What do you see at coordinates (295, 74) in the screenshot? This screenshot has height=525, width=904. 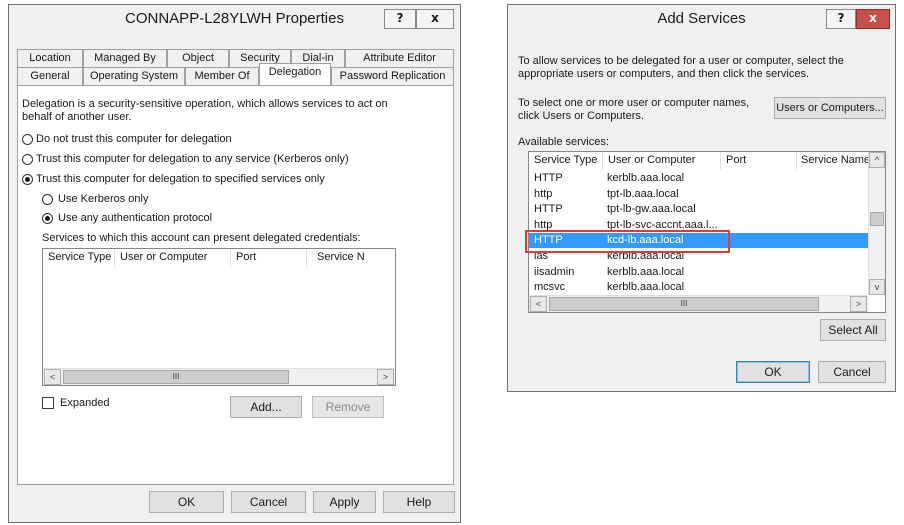 I see `tab-delegation: Delegation` at bounding box center [295, 74].